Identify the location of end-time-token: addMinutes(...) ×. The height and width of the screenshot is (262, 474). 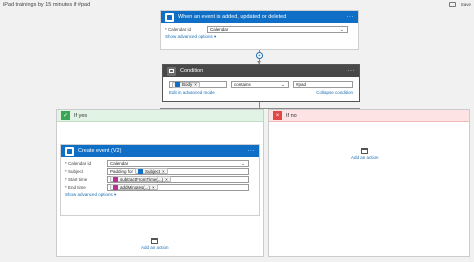
(134, 187).